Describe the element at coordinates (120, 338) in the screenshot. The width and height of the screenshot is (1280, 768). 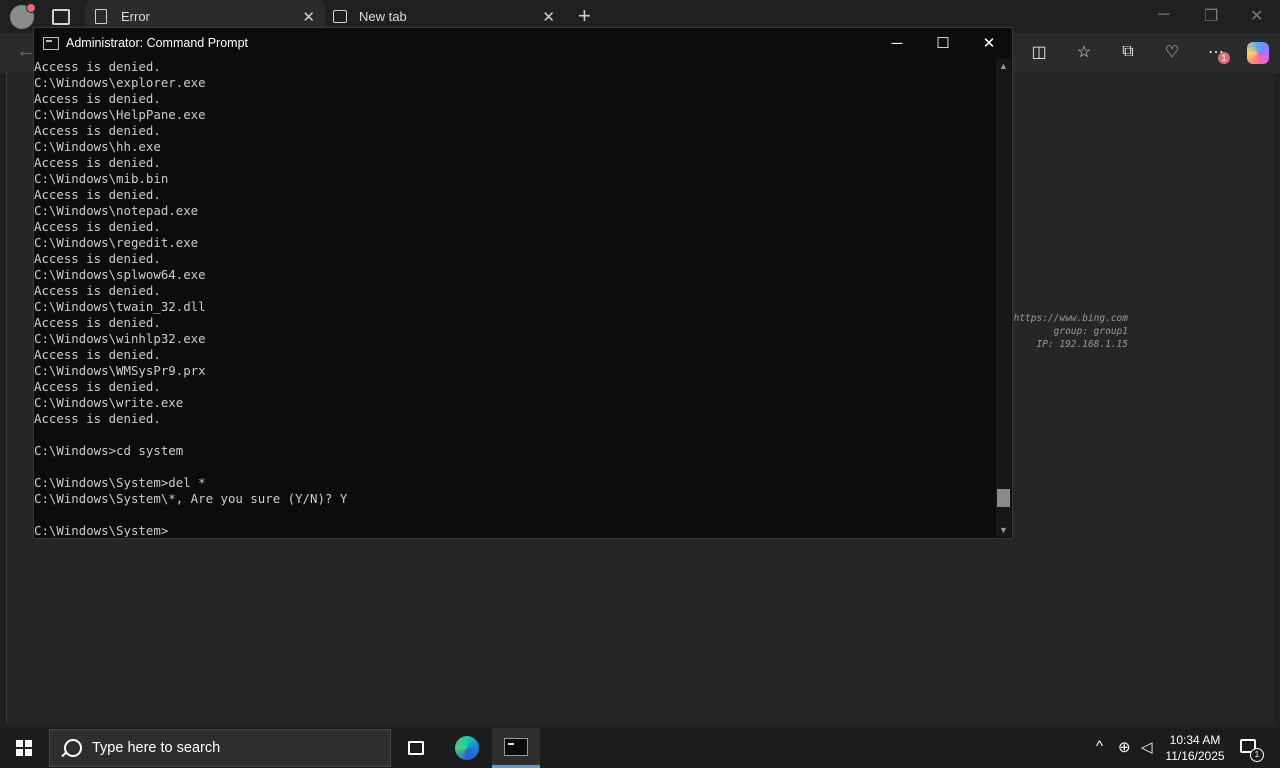
I see `console-line: C:\Windows\winhlp32.exe` at that location.